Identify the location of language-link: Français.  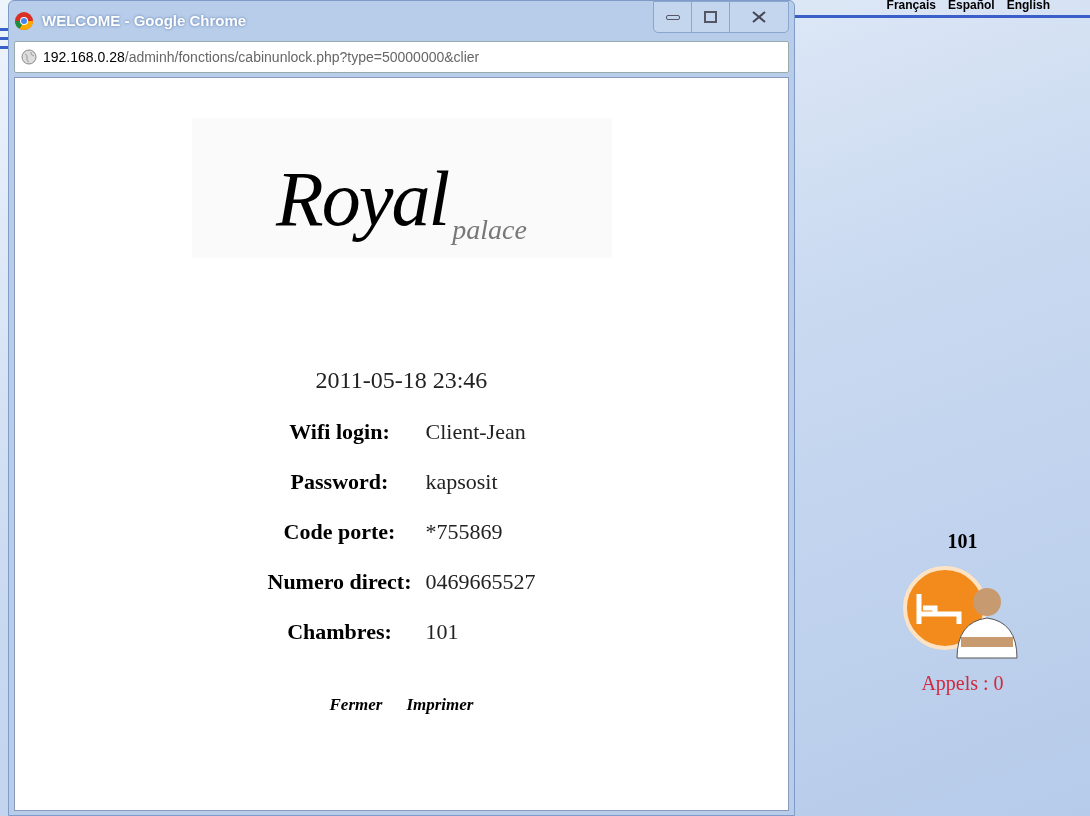
(911, 7).